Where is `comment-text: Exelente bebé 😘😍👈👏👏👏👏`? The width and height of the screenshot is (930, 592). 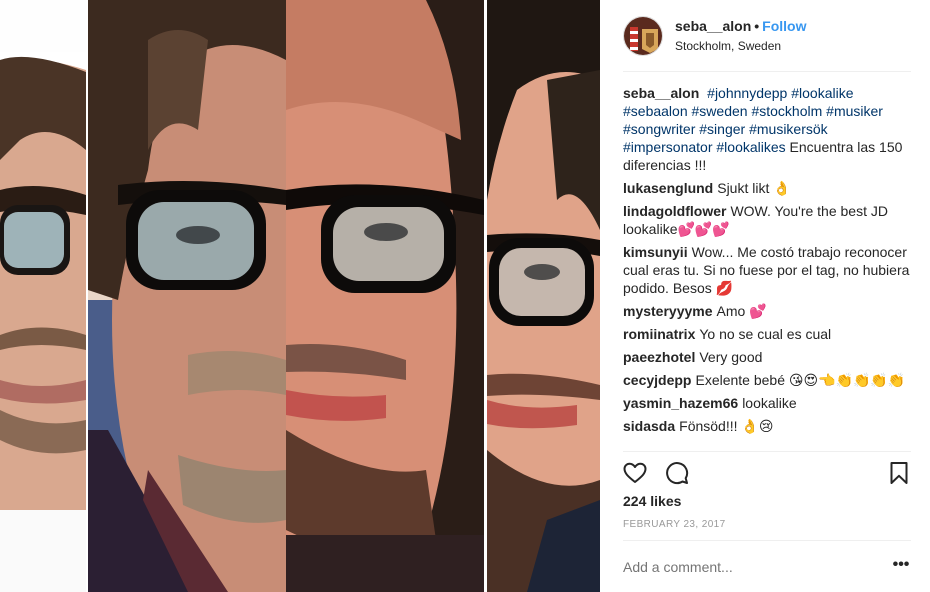 comment-text: Exelente bebé 😘😍👈👏👏👏👏 is located at coordinates (800, 380).